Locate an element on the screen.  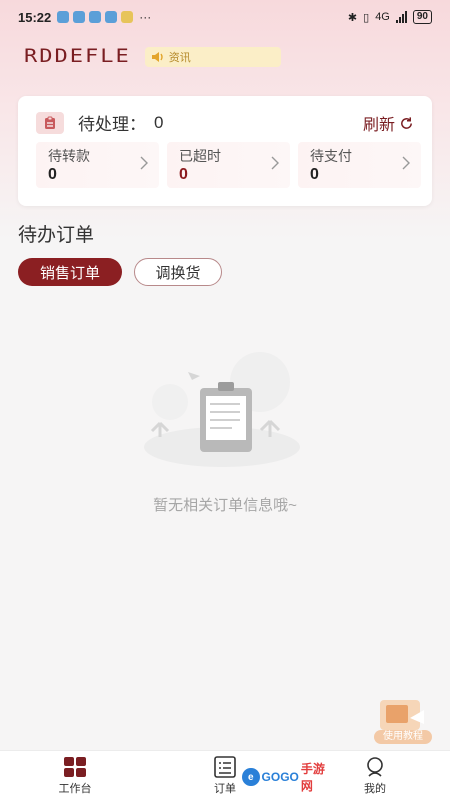
news-text: 资讯 is located at coordinates (179, 57).